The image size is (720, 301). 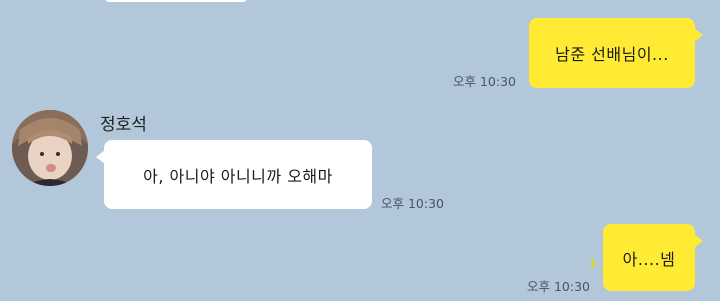 I want to click on their-message-bubble: 아, 아니야 아니니까 오해마, so click(x=238, y=174).